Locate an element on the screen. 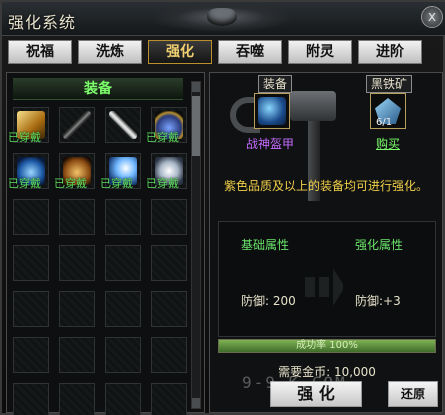 This screenshot has width=445, height=415. inventory-header-label: 装备 is located at coordinates (98, 89).